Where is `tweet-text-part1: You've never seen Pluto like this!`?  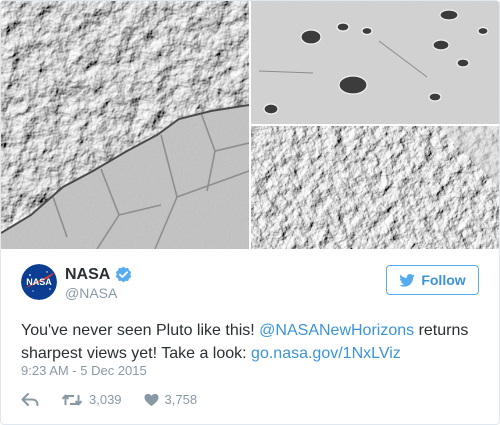
tweet-text-part1: You've never seen Pluto like this! is located at coordinates (140, 330).